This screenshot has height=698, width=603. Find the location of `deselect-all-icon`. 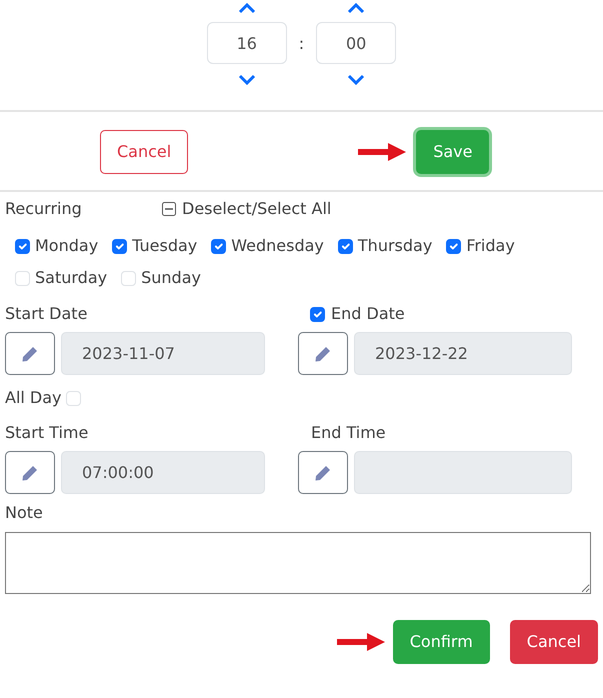

deselect-all-icon is located at coordinates (169, 209).